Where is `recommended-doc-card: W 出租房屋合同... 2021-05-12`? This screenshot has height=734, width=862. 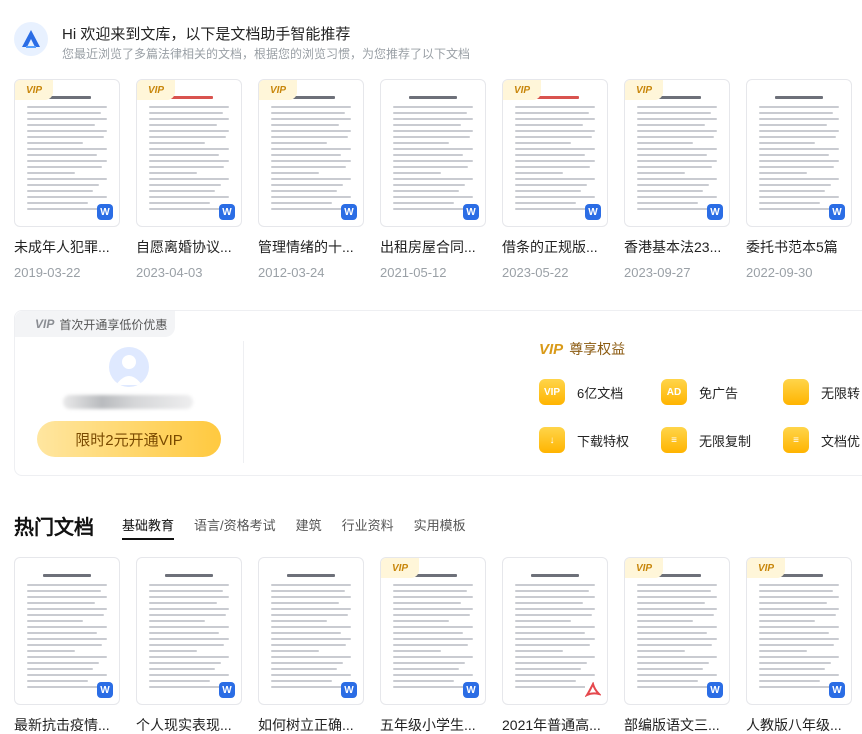
recommended-doc-card: W 出租房屋合同... 2021-05-12 is located at coordinates (433, 179).